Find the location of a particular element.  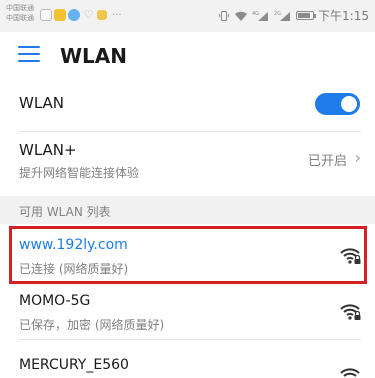

wlan-plus-status: 已开启 is located at coordinates (327, 161).